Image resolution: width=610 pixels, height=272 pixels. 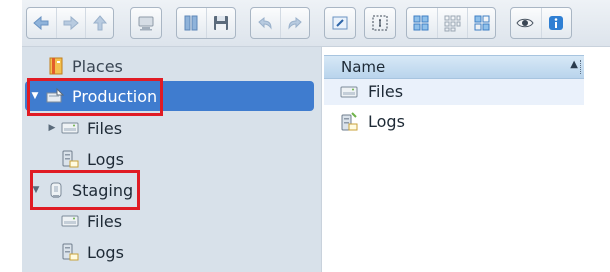 I want to click on undo-button, so click(x=265, y=23).